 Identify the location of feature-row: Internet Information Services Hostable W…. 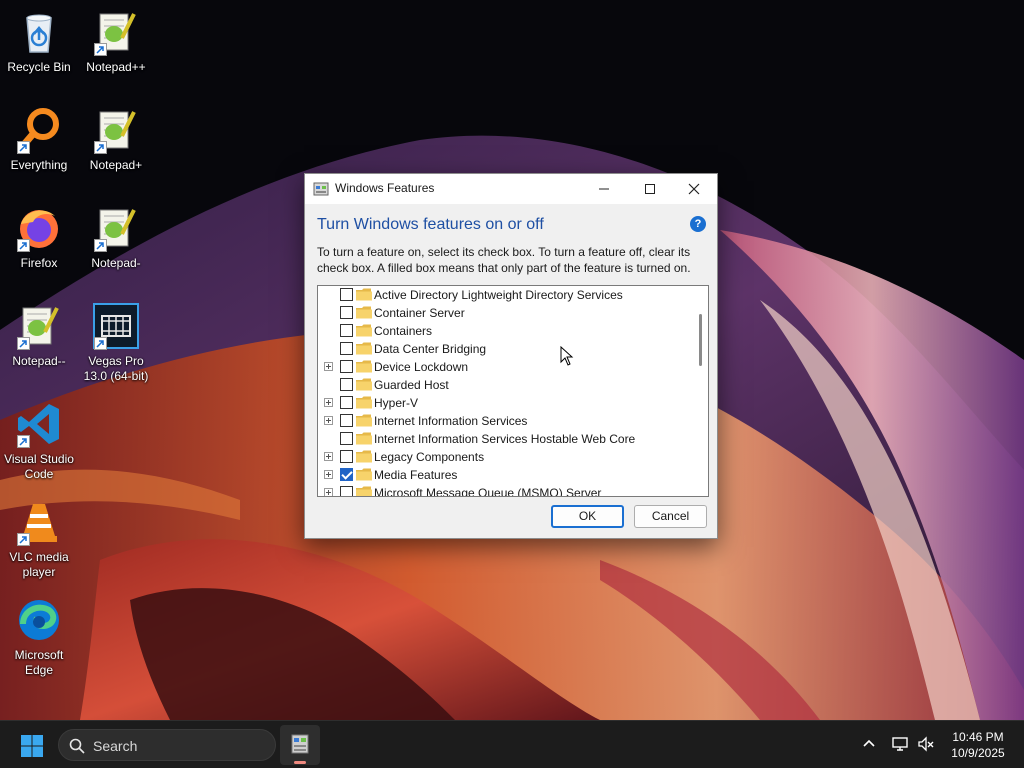
(506, 439).